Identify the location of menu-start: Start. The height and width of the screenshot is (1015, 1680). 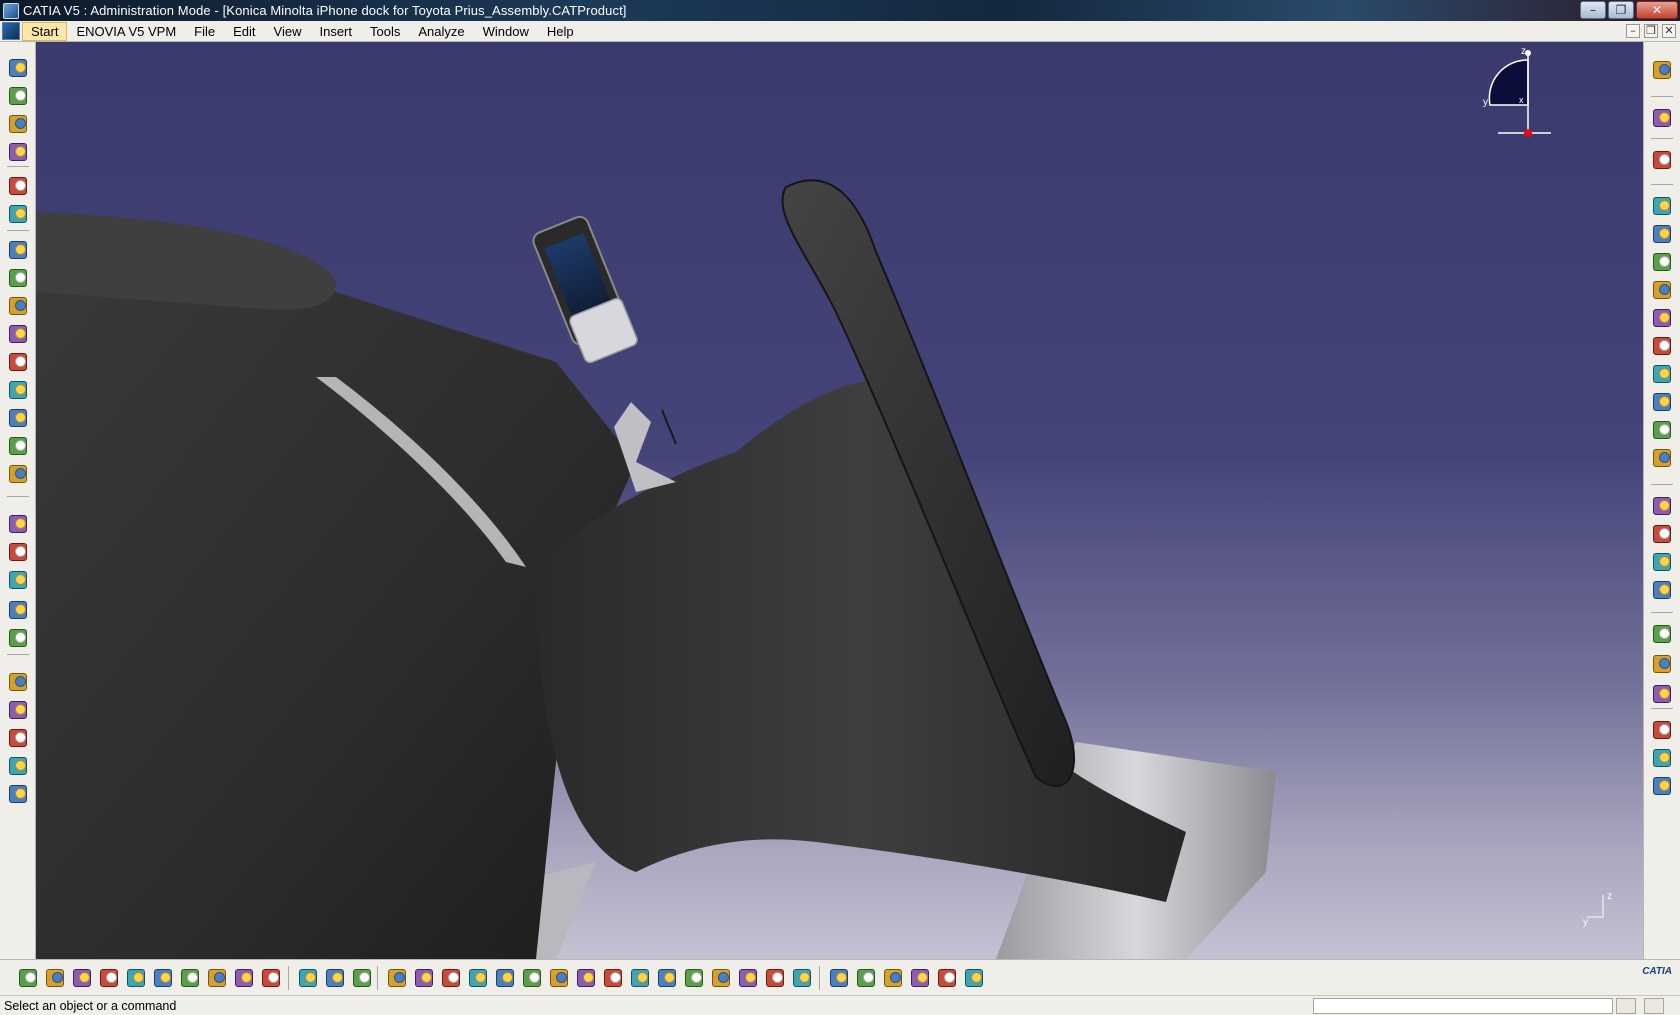
(45, 31).